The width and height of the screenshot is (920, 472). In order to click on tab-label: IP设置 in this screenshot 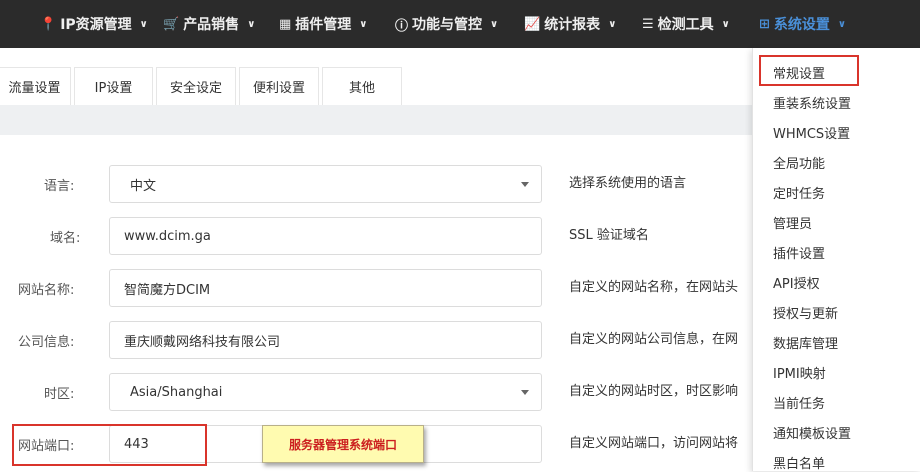, I will do `click(113, 88)`.